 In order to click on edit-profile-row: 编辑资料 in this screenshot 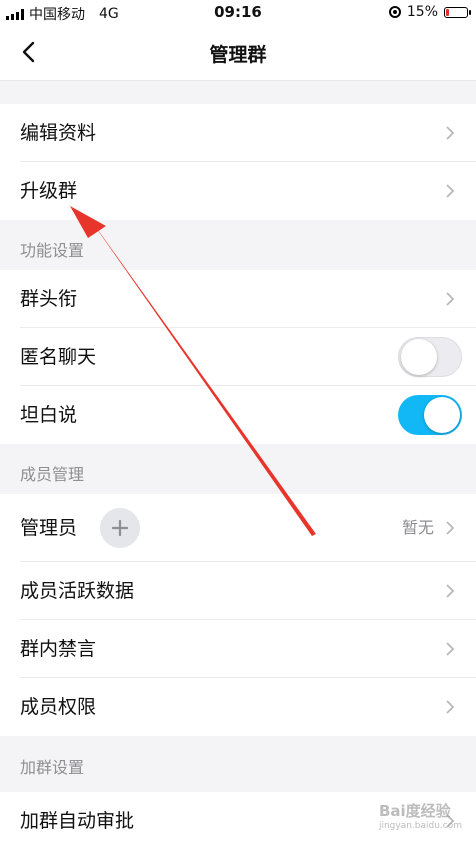, I will do `click(238, 133)`.